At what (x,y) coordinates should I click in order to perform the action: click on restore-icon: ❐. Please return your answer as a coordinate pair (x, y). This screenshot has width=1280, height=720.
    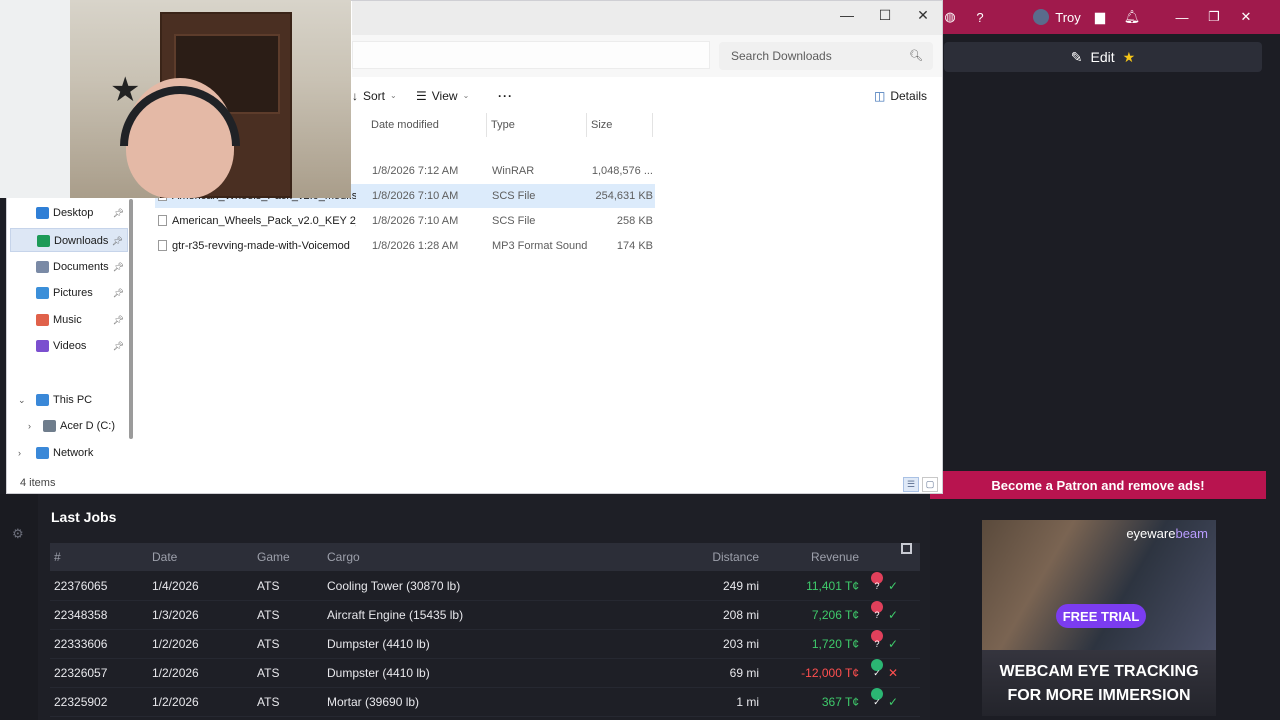
    Looking at the image, I should click on (1214, 17).